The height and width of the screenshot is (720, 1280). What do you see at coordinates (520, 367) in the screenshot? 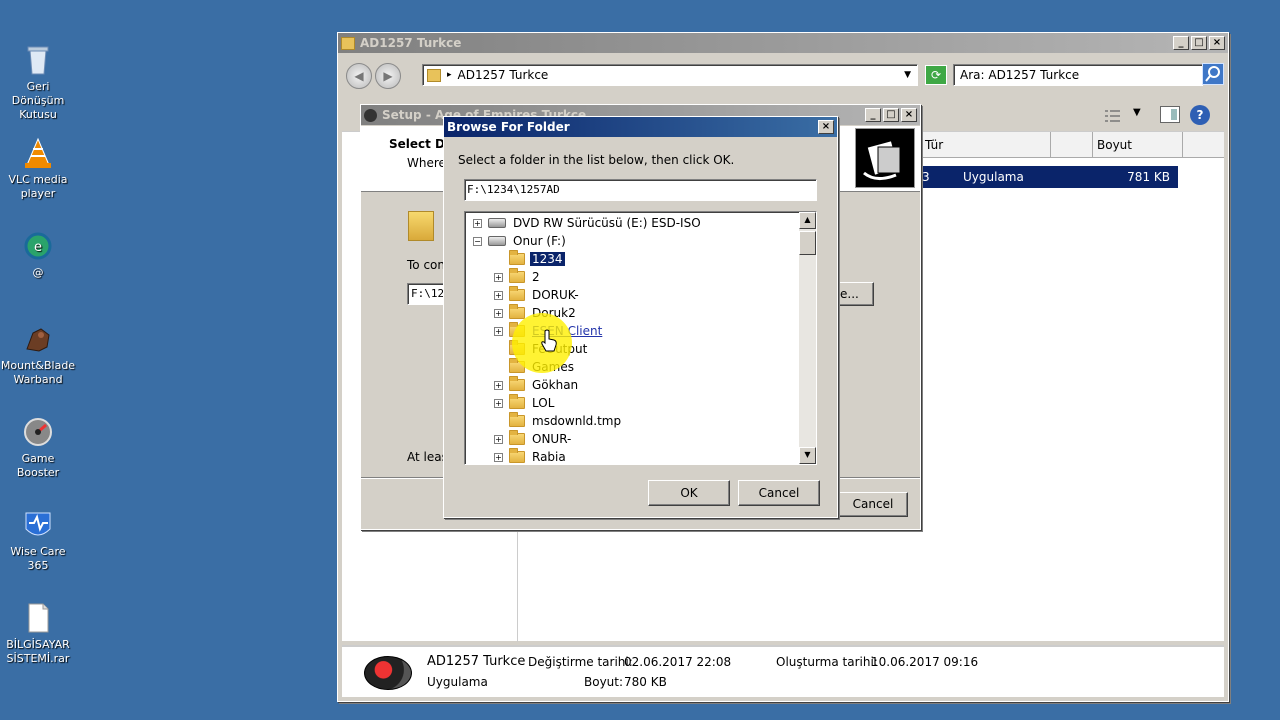
I see `tree-item: Games` at bounding box center [520, 367].